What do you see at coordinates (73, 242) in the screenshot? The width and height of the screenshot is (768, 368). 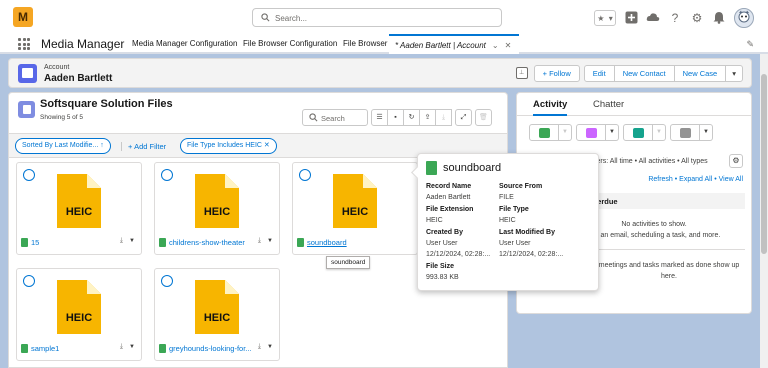 I see `file-name-link: 15` at bounding box center [73, 242].